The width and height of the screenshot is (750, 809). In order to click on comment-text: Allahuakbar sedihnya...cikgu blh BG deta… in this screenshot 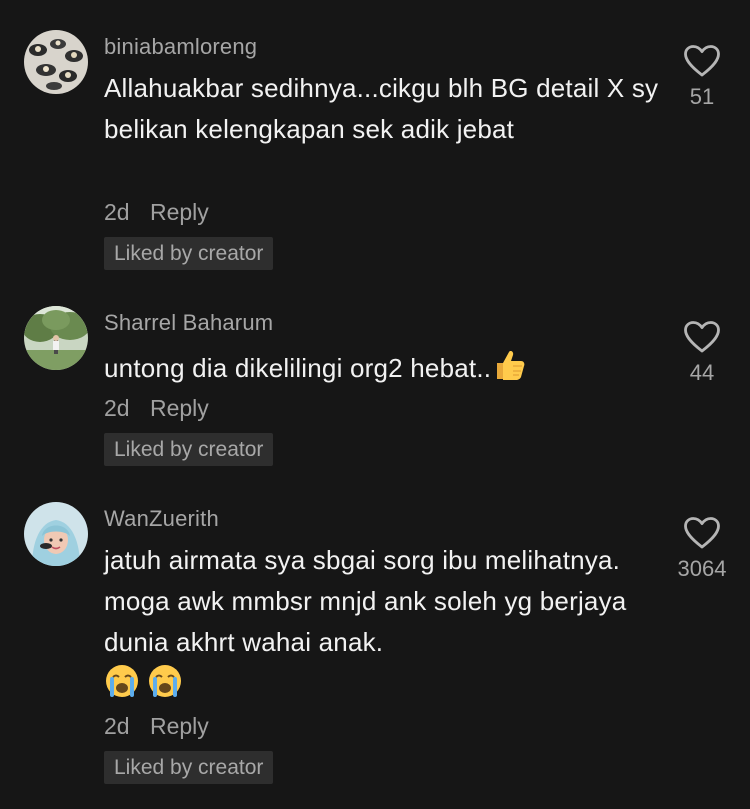, I will do `click(381, 108)`.